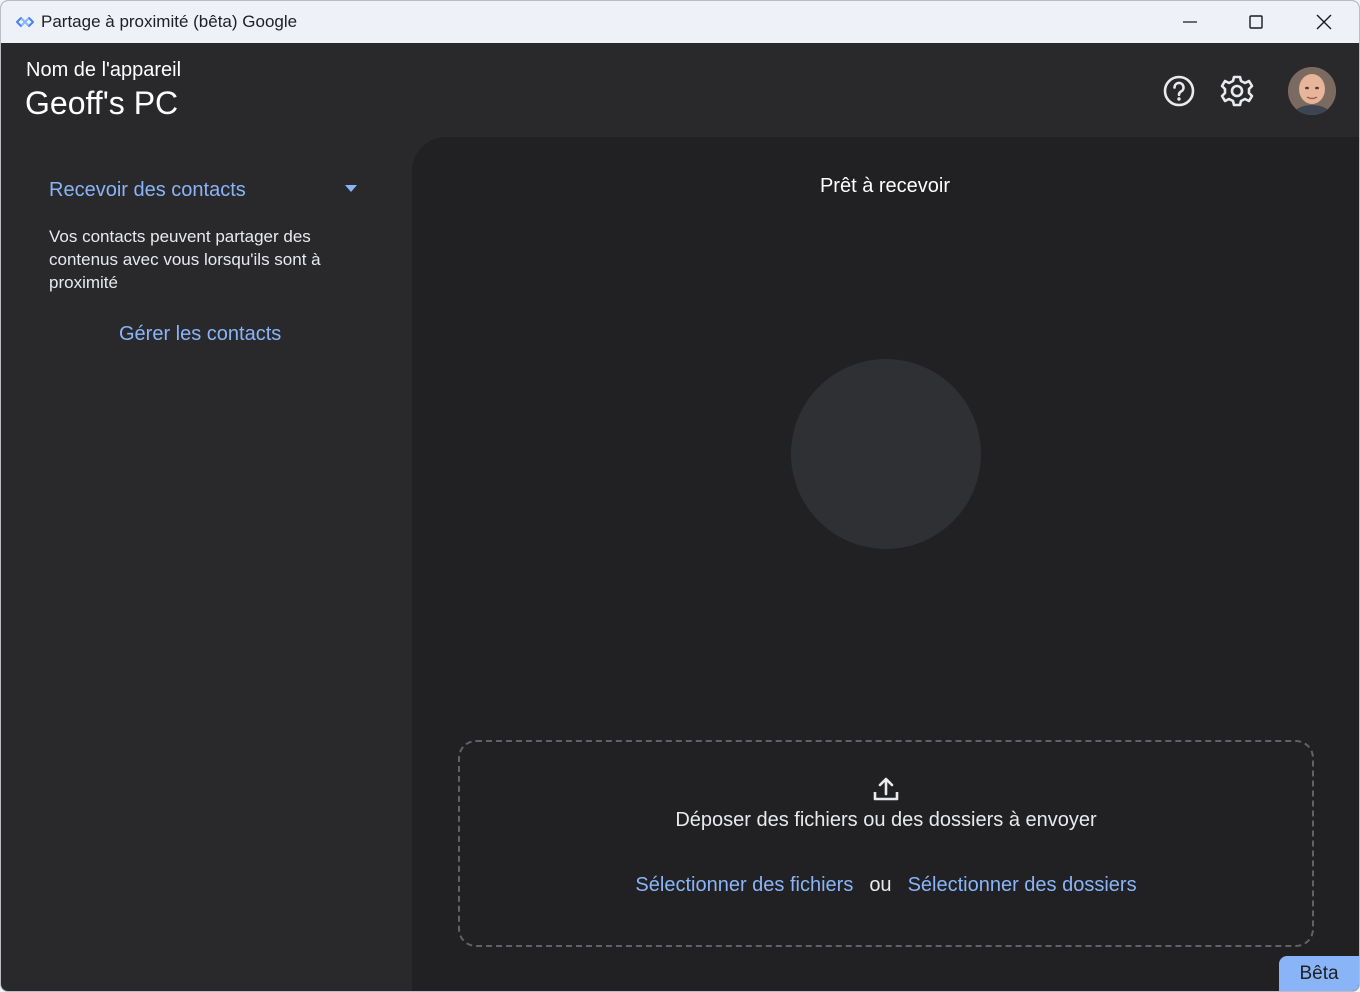 The image size is (1360, 992). What do you see at coordinates (102, 103) in the screenshot?
I see `device-name: Geoff's PC` at bounding box center [102, 103].